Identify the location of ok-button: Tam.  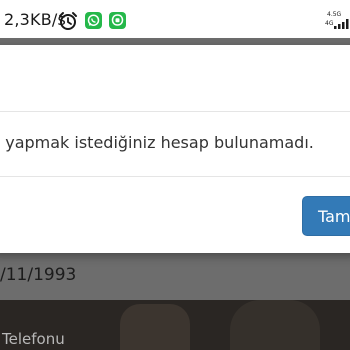
(326, 216).